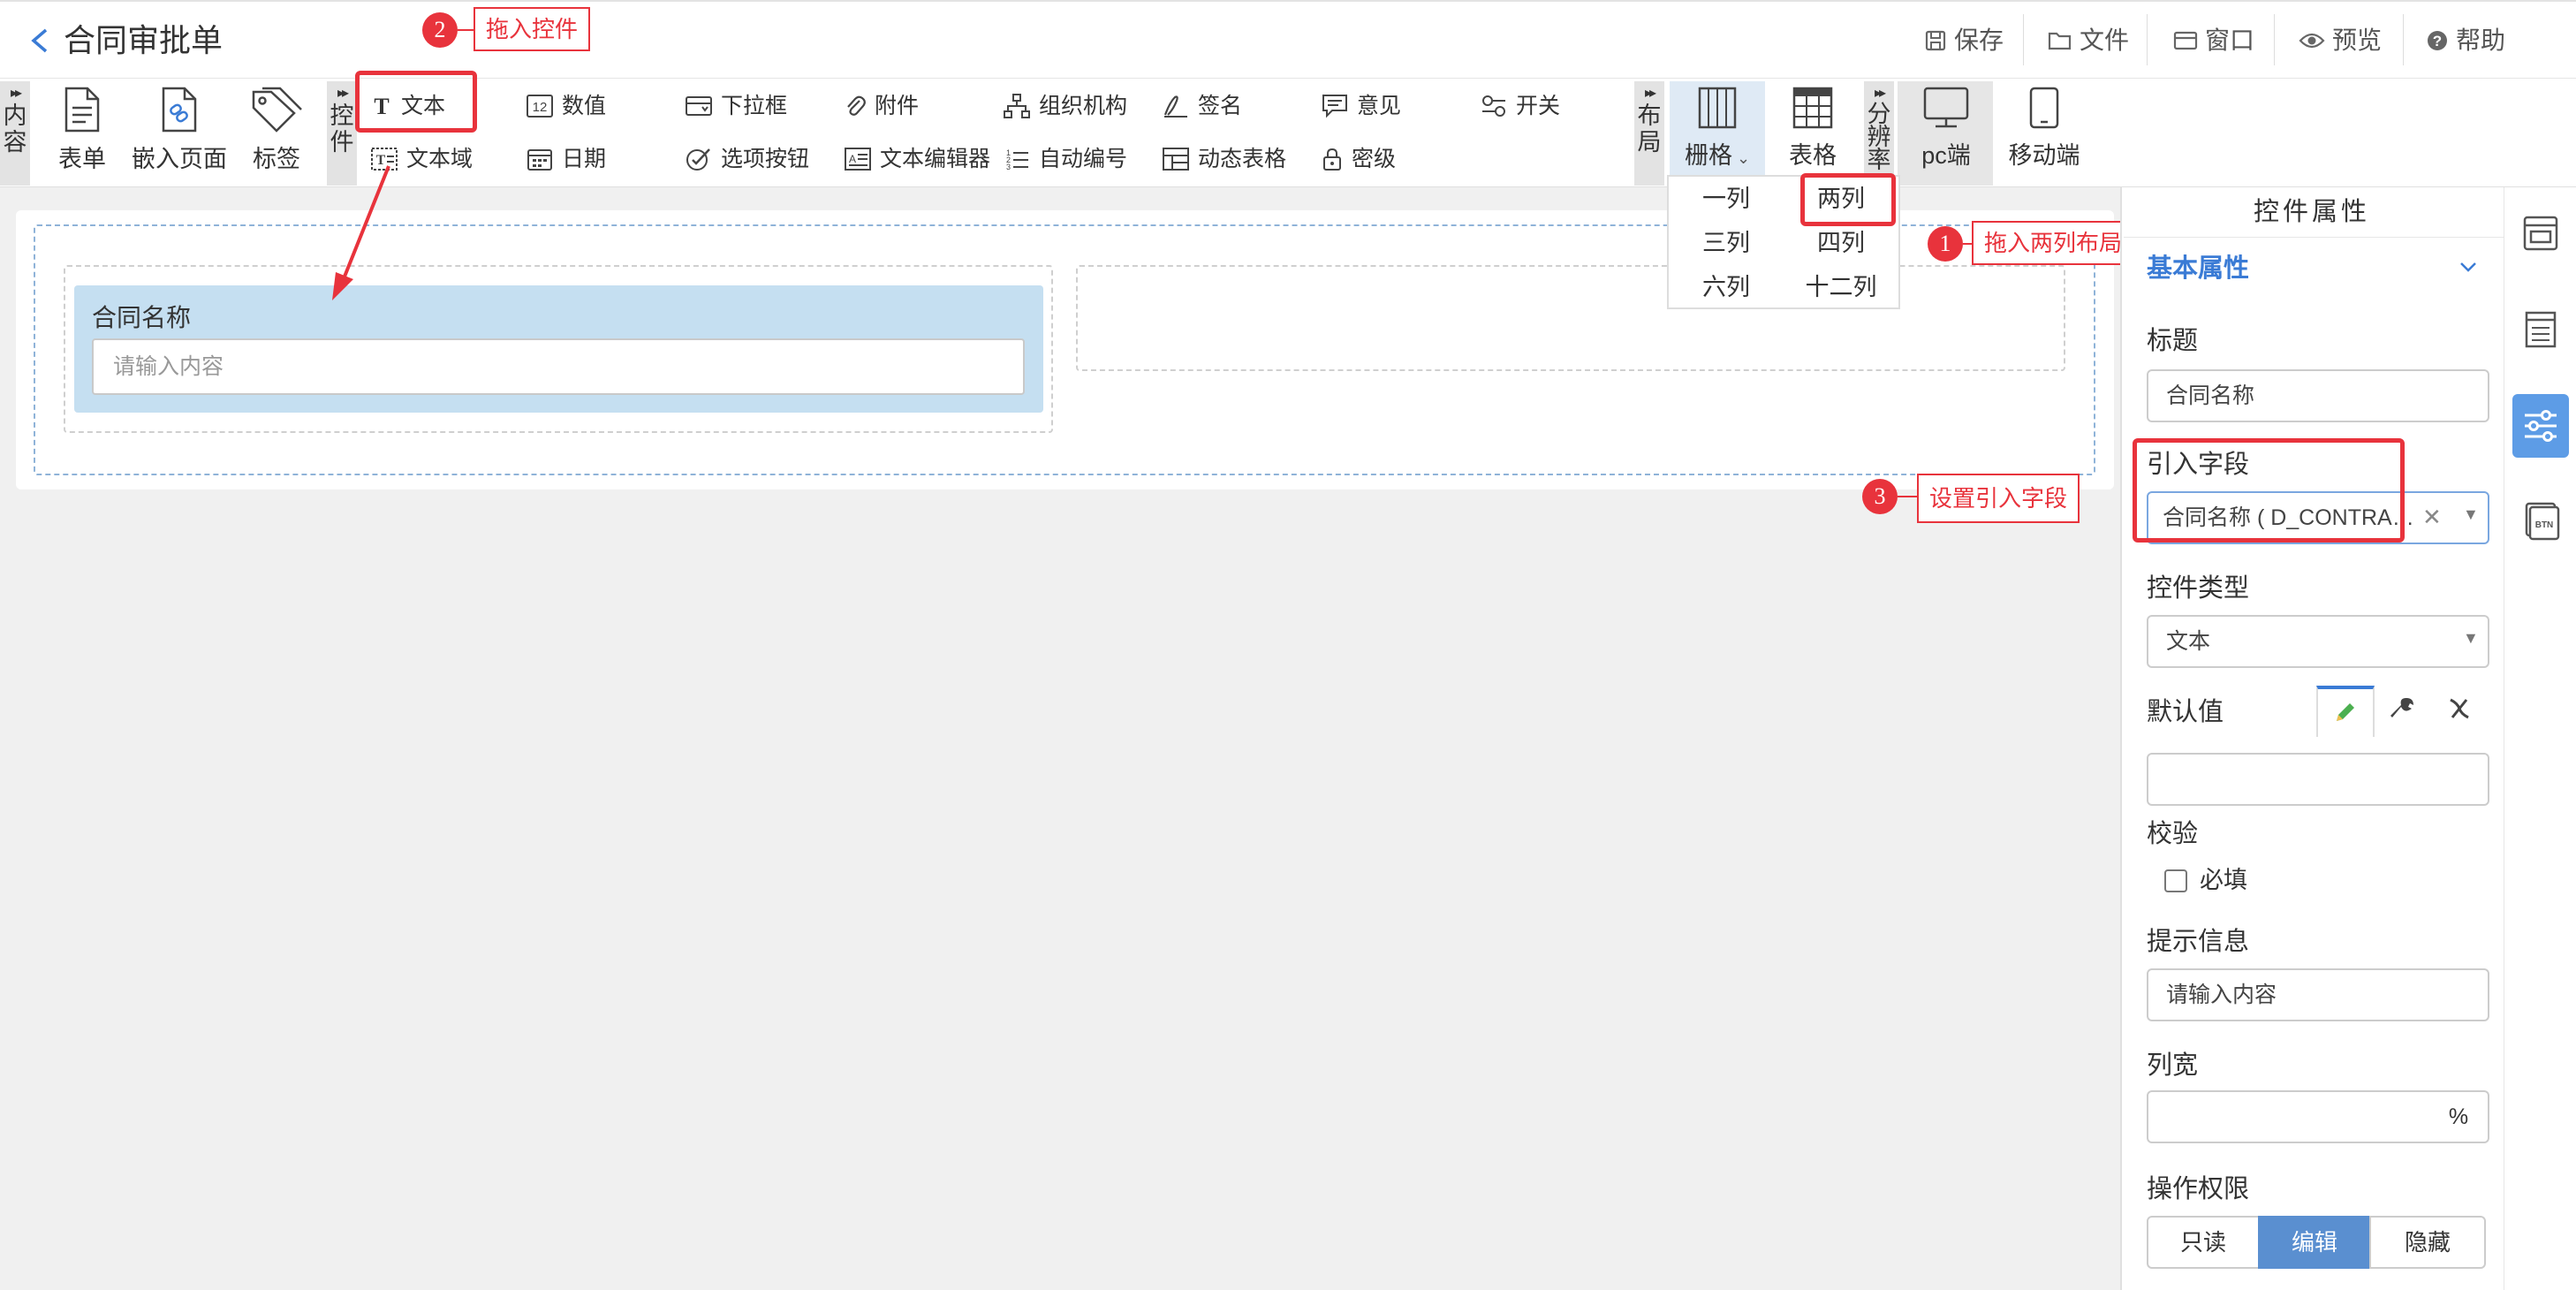 This screenshot has width=2576, height=1290. I want to click on permission-readonly-button: 只读, so click(2203, 1242).